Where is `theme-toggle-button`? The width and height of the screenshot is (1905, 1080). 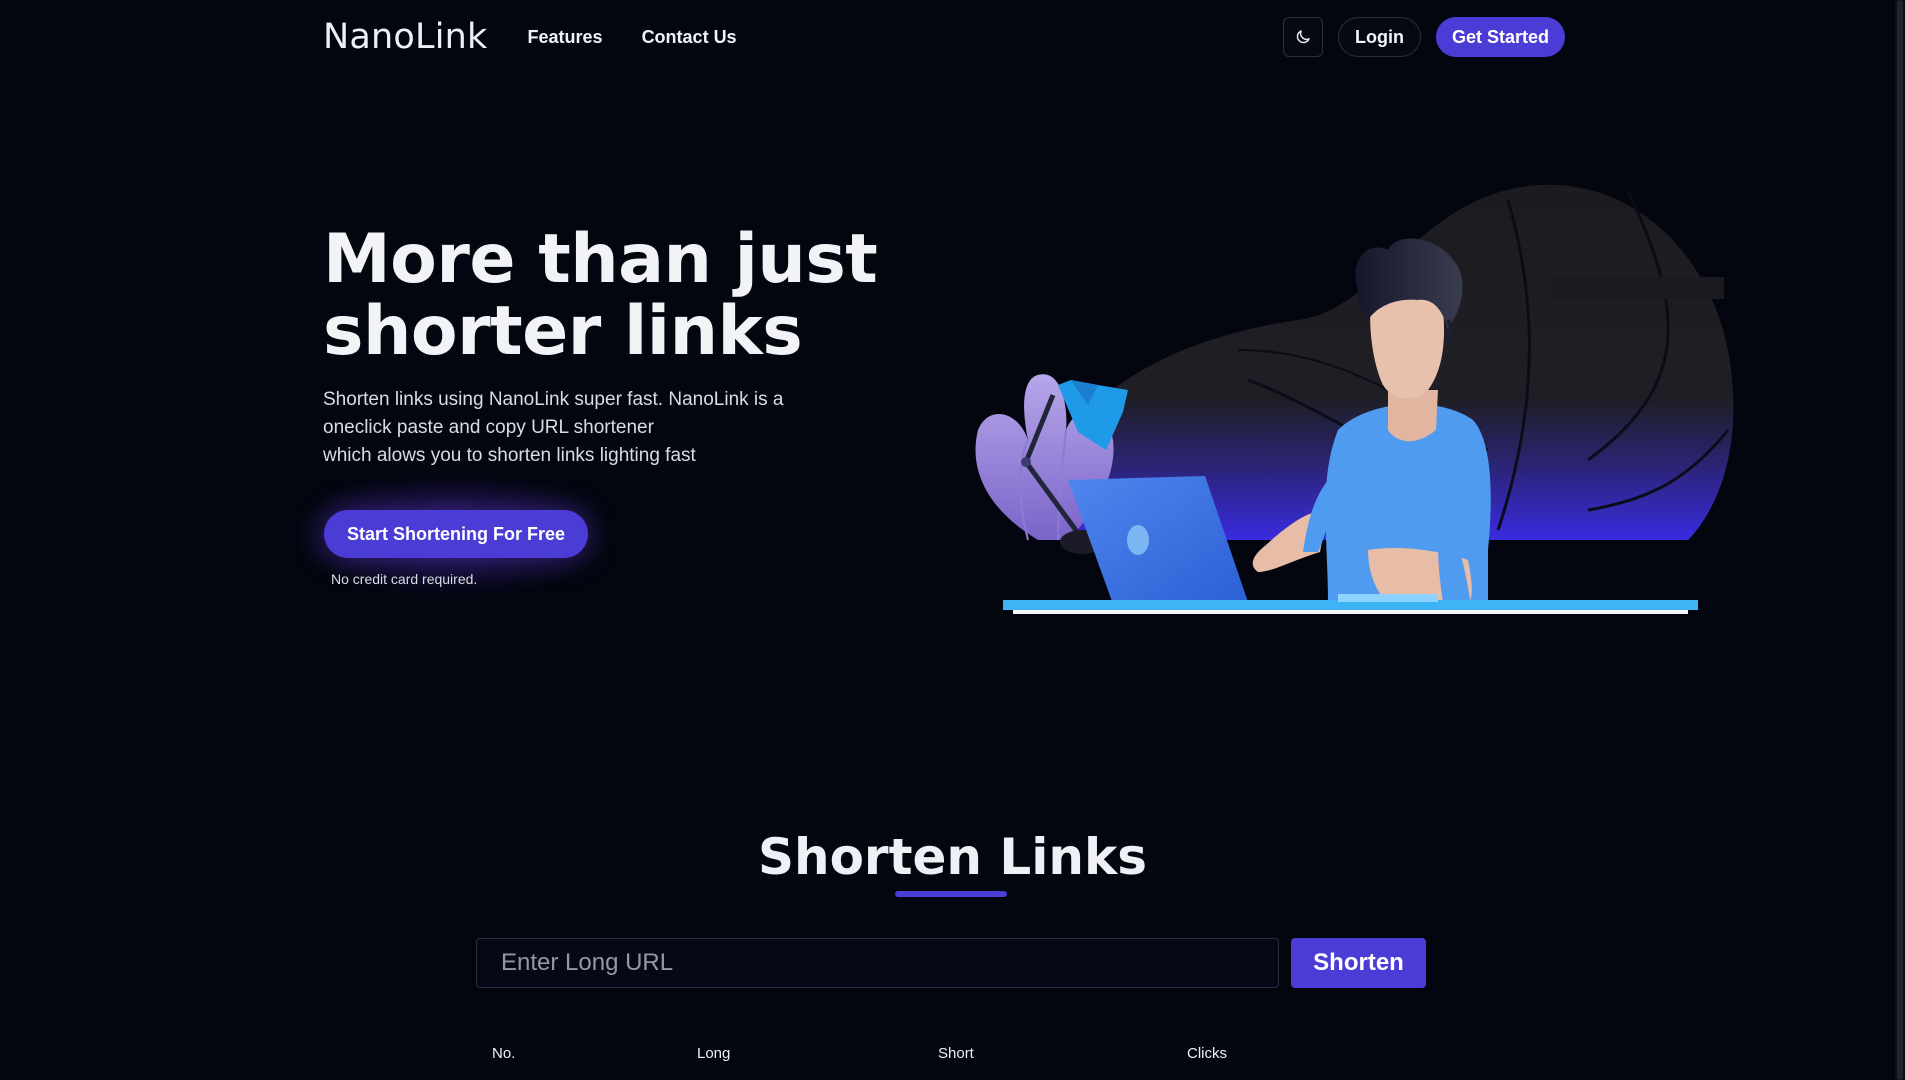 theme-toggle-button is located at coordinates (1302, 37).